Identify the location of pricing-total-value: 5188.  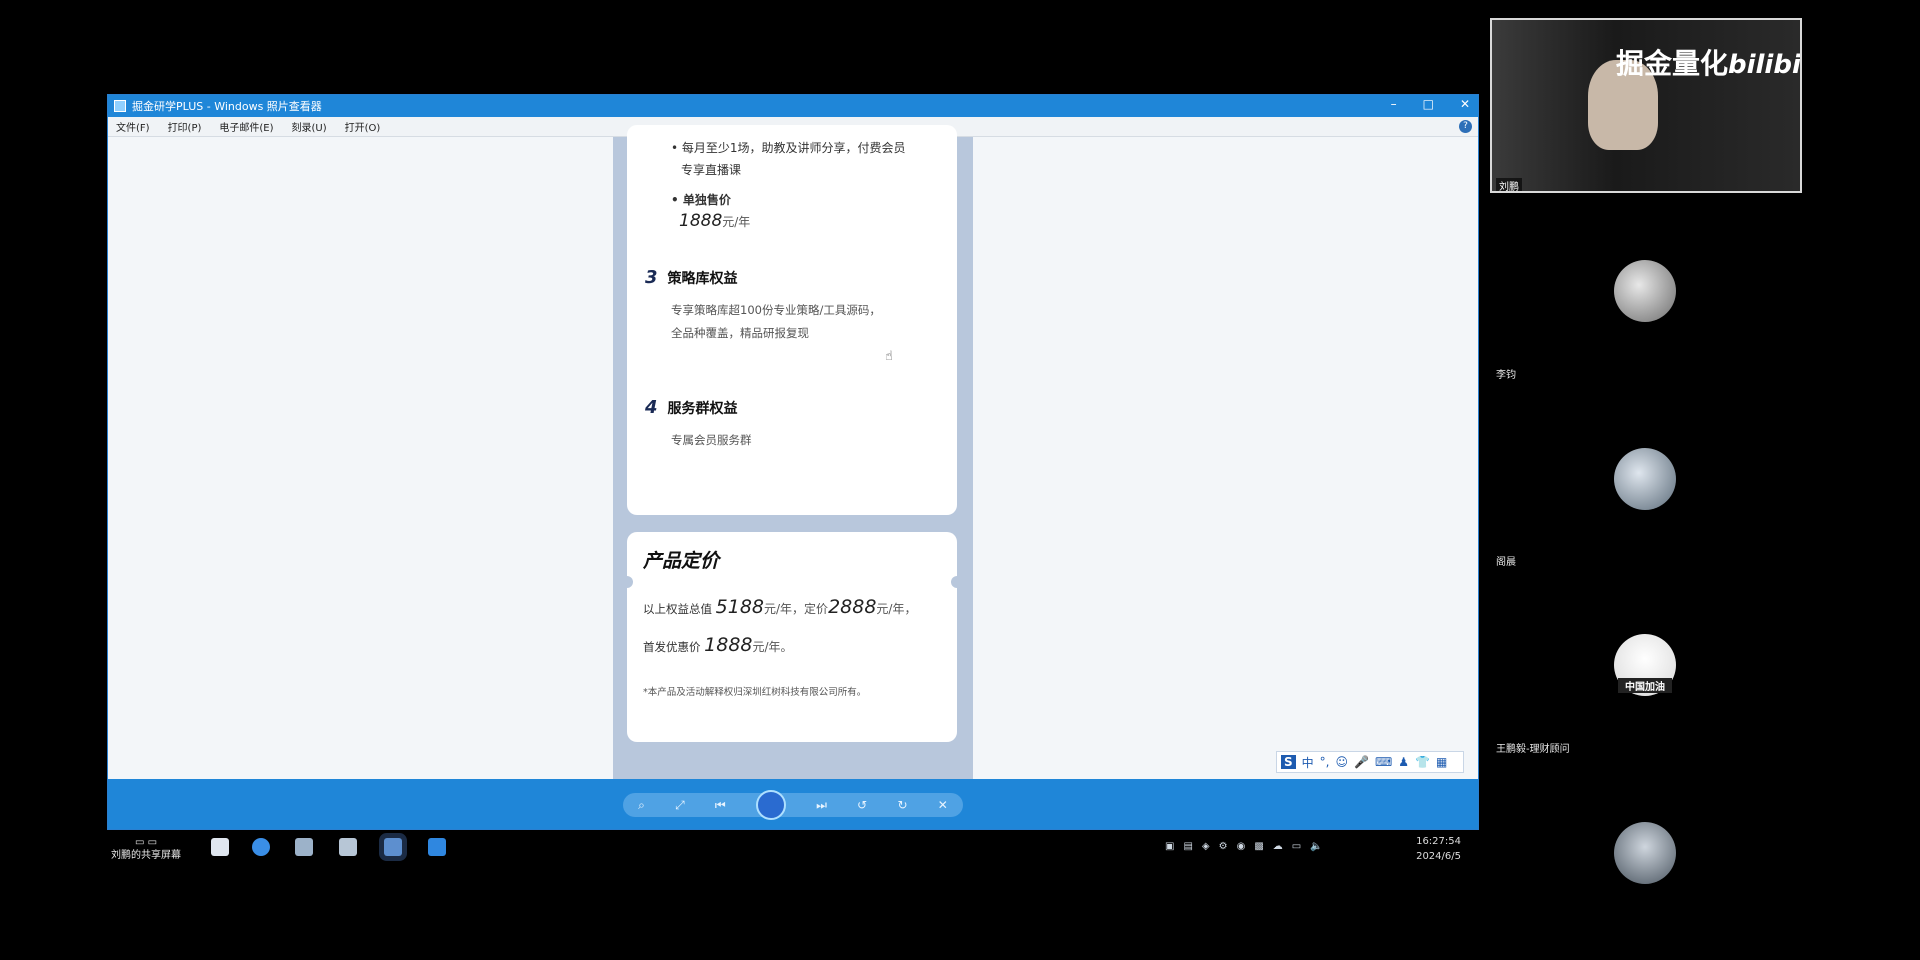
(740, 607).